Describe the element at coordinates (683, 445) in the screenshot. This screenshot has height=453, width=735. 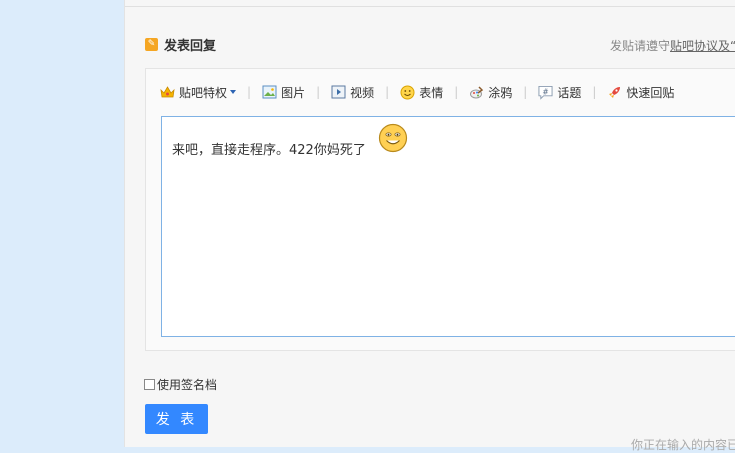
I see `draft-notice: 你正在输入的内容已` at that location.